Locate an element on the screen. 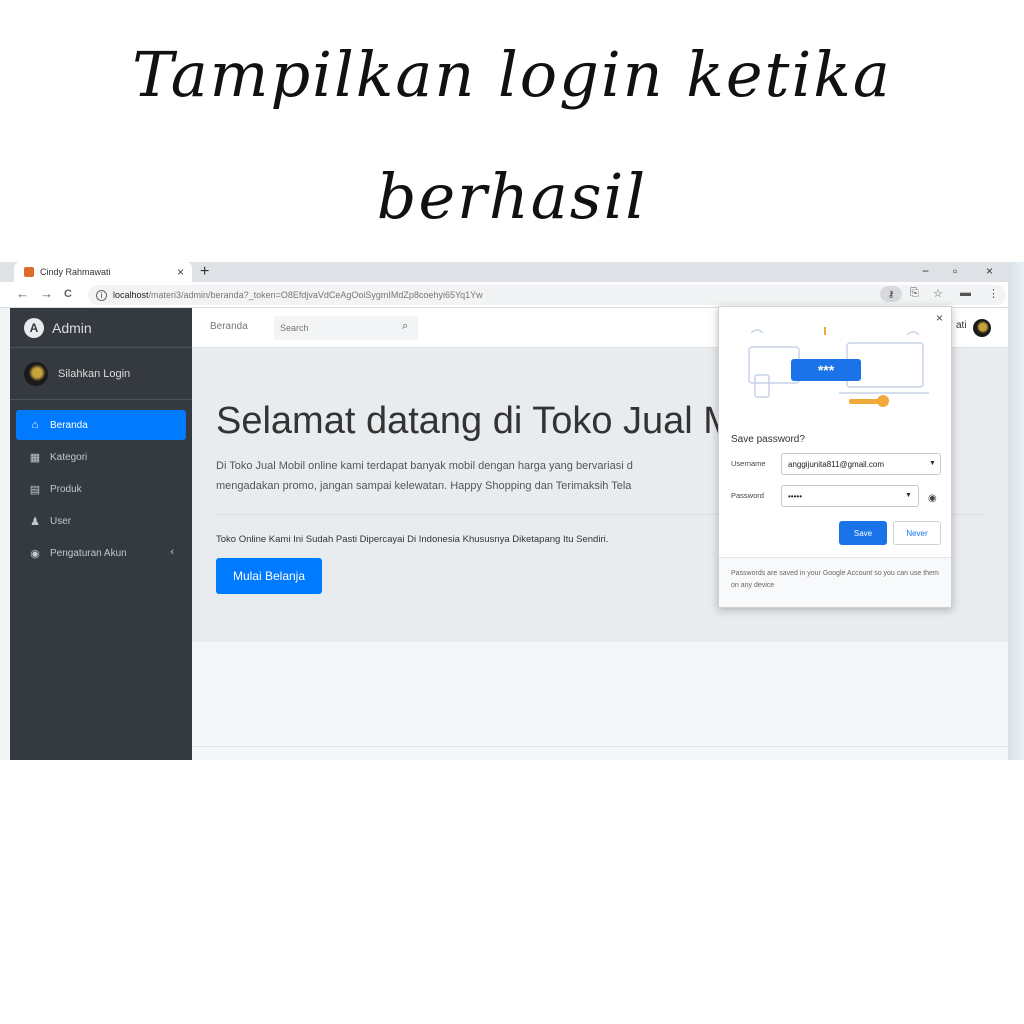 The width and height of the screenshot is (1024, 1024). sidebar-item-produk: ▤ Produk is located at coordinates (101, 489).